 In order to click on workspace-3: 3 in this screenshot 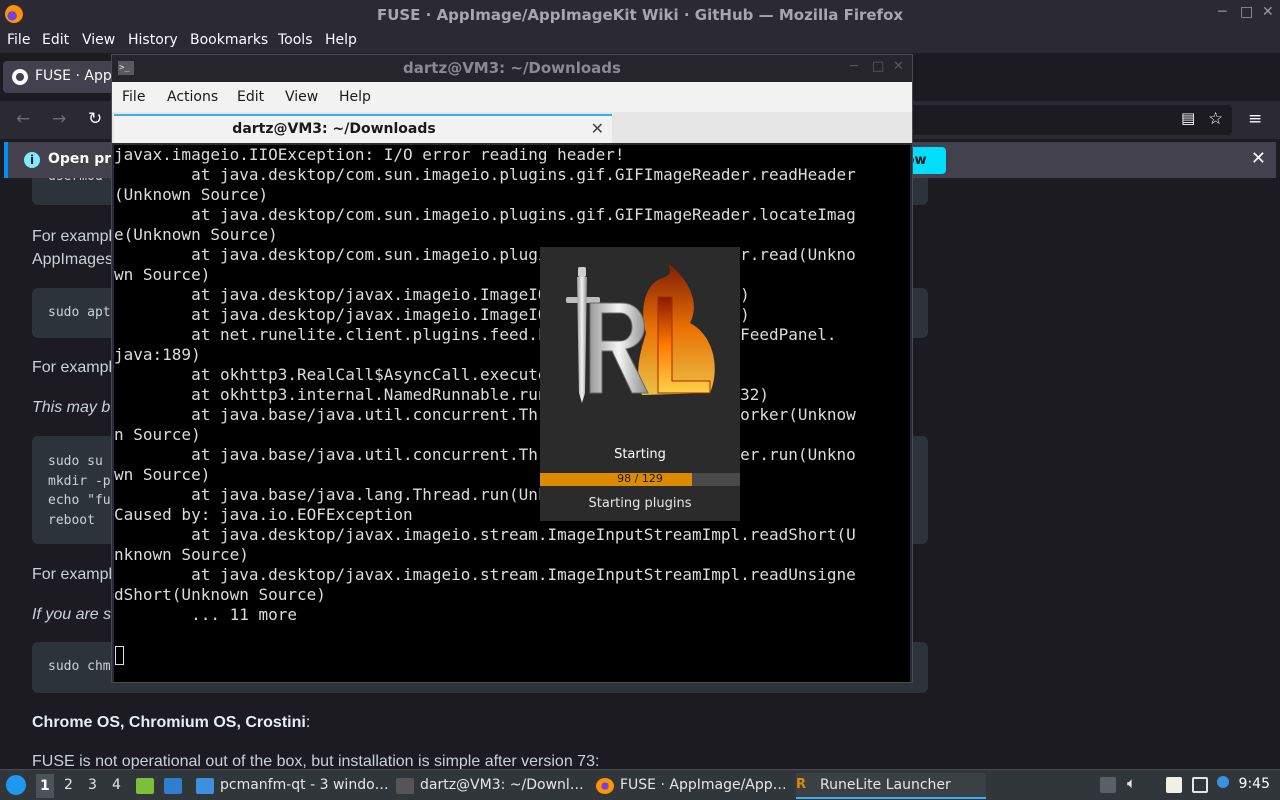, I will do `click(92, 785)`.